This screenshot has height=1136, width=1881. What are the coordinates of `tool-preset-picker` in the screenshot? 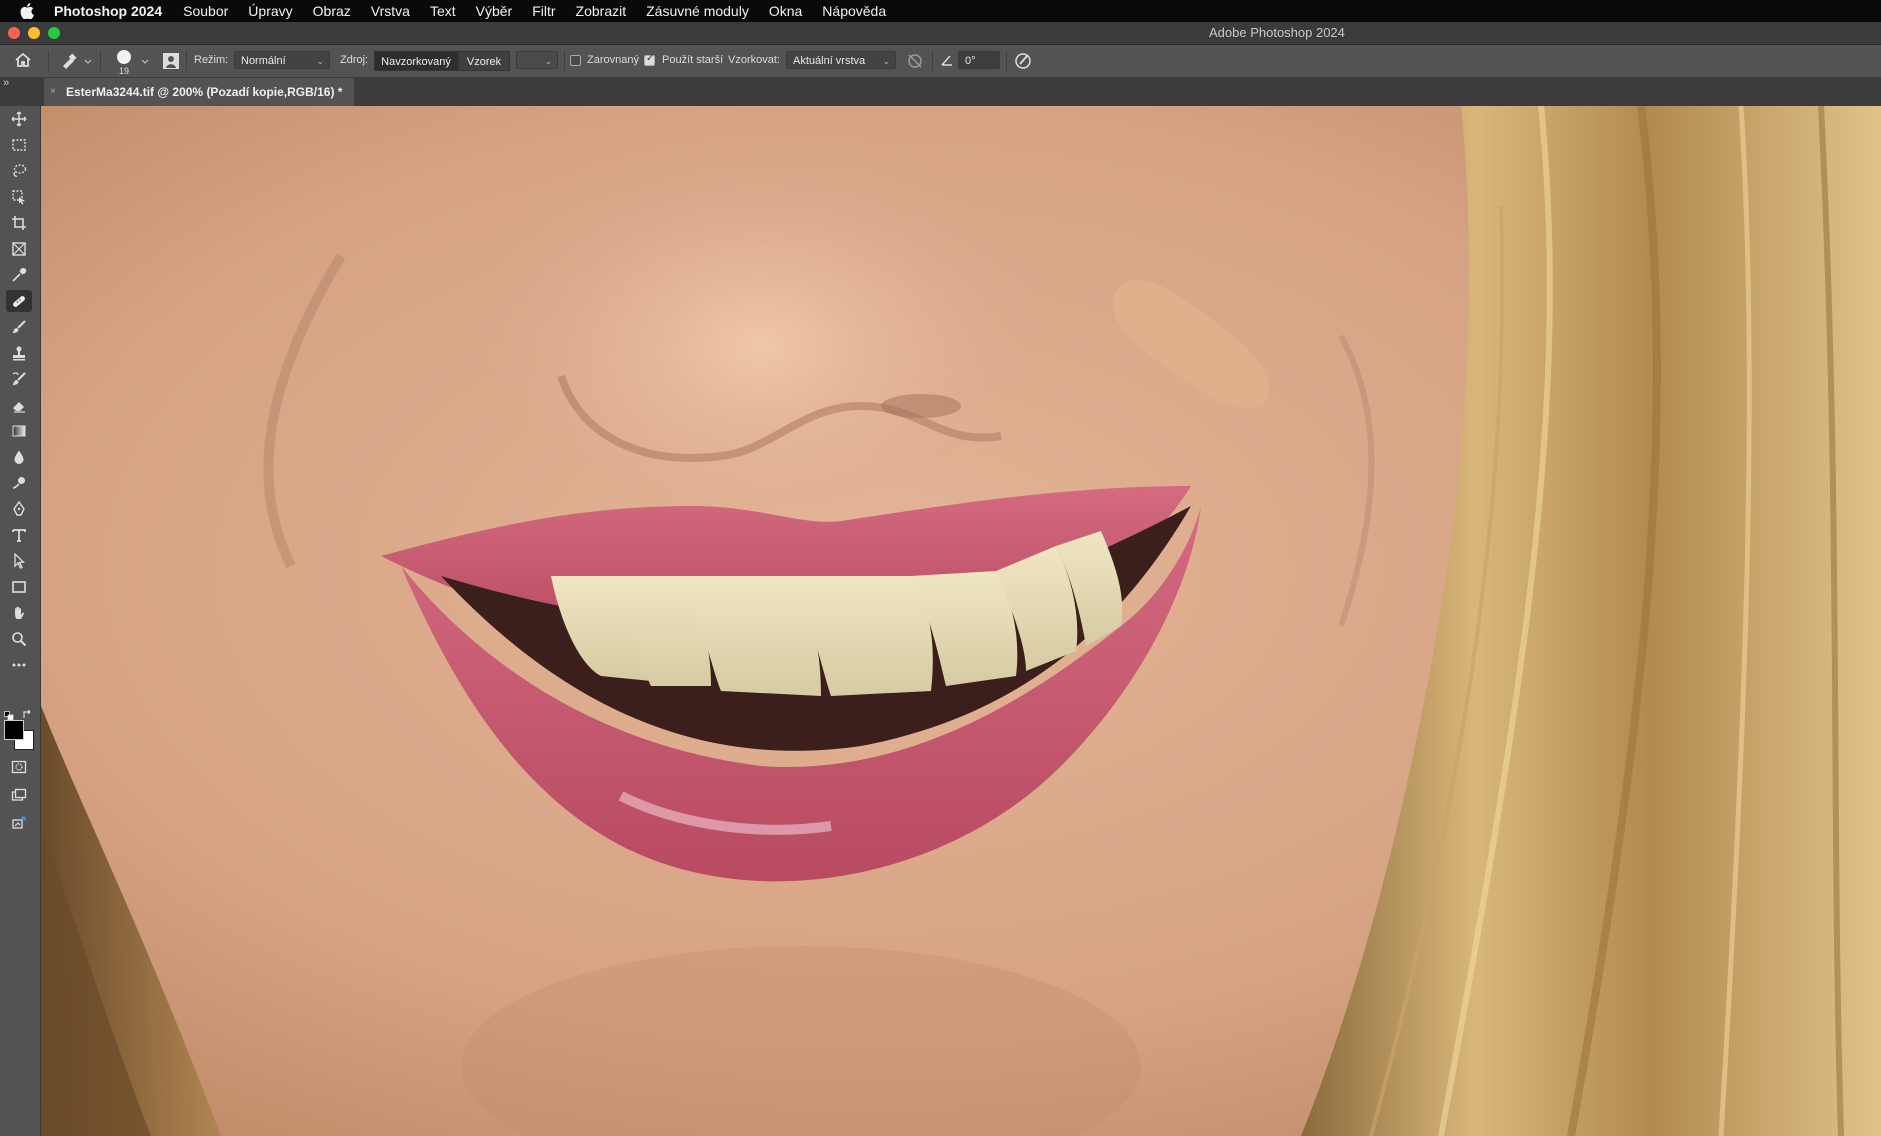 It's located at (76, 63).